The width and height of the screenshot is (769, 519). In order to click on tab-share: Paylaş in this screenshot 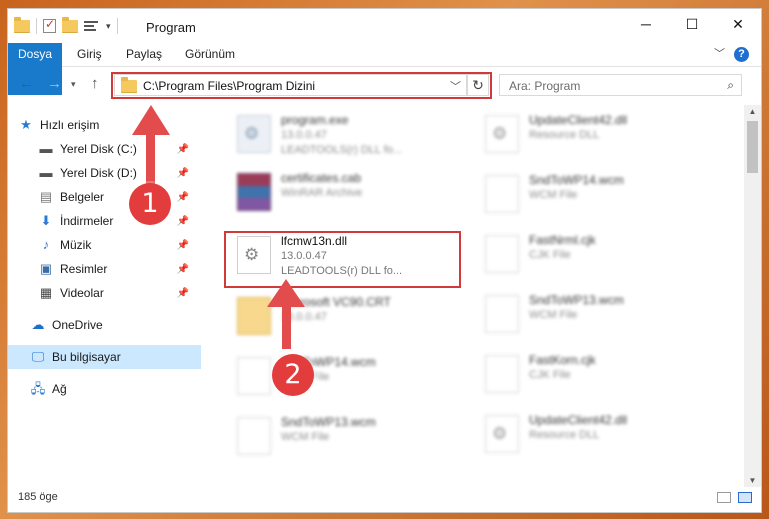, I will do `click(144, 54)`.